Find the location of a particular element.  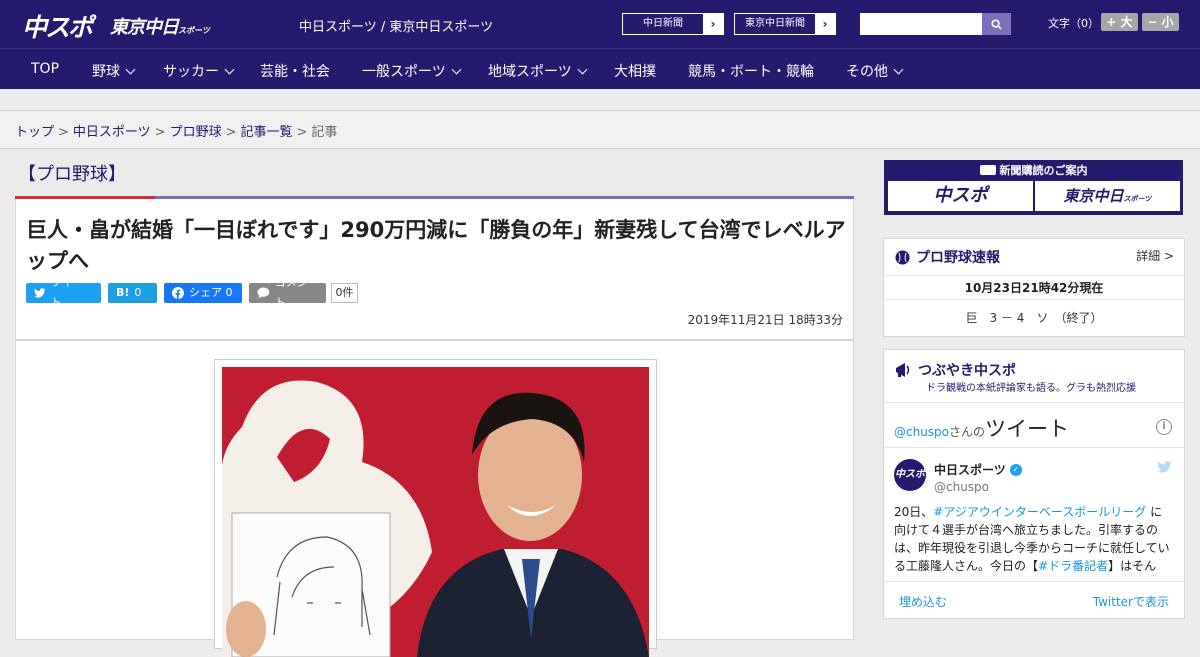

article-category: 【プロ野球】 is located at coordinates (72, 174).